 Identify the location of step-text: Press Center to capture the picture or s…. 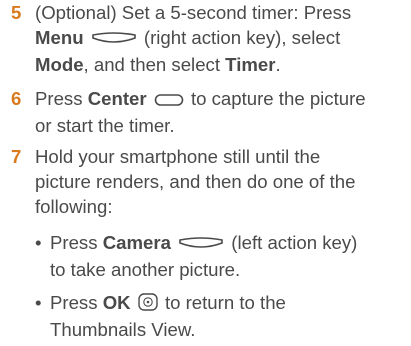
(220, 112).